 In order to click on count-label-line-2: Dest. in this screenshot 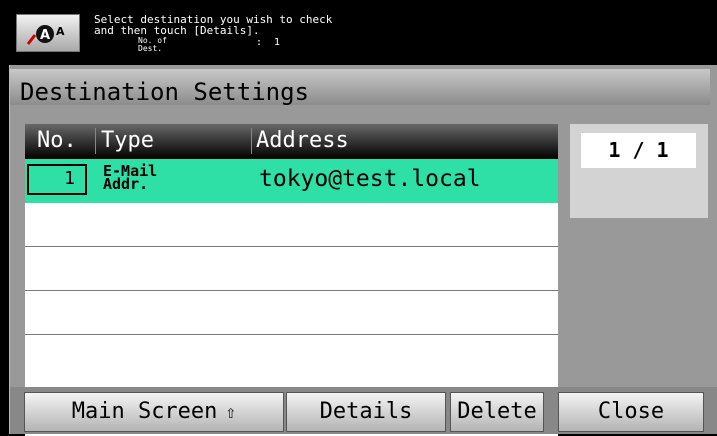, I will do `click(150, 48)`.